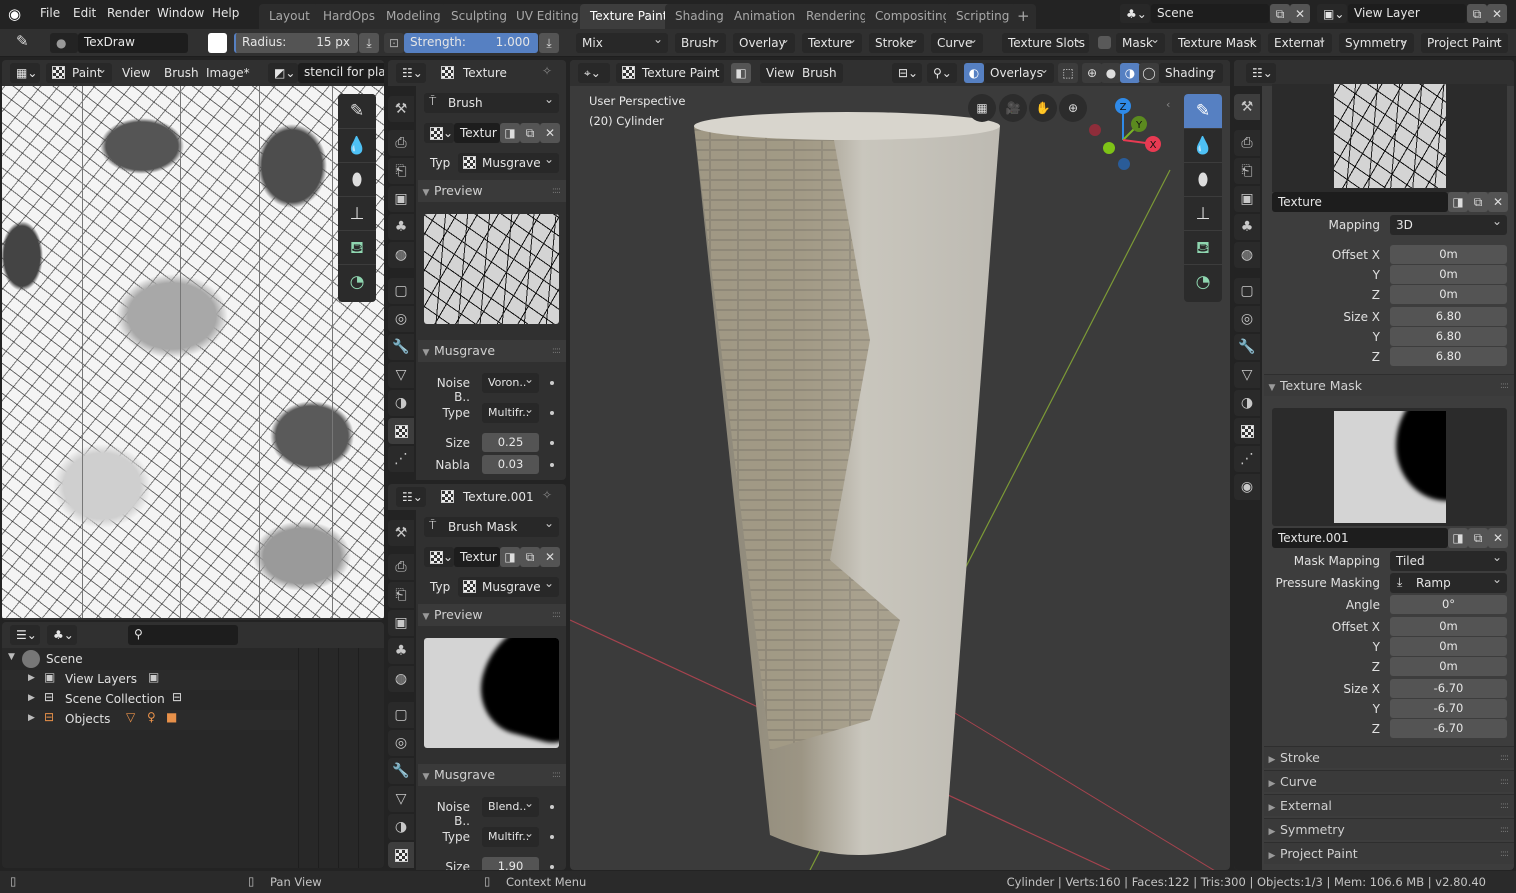  Describe the element at coordinates (1247, 403) in the screenshot. I see `material-tab-icon: ◑` at that location.